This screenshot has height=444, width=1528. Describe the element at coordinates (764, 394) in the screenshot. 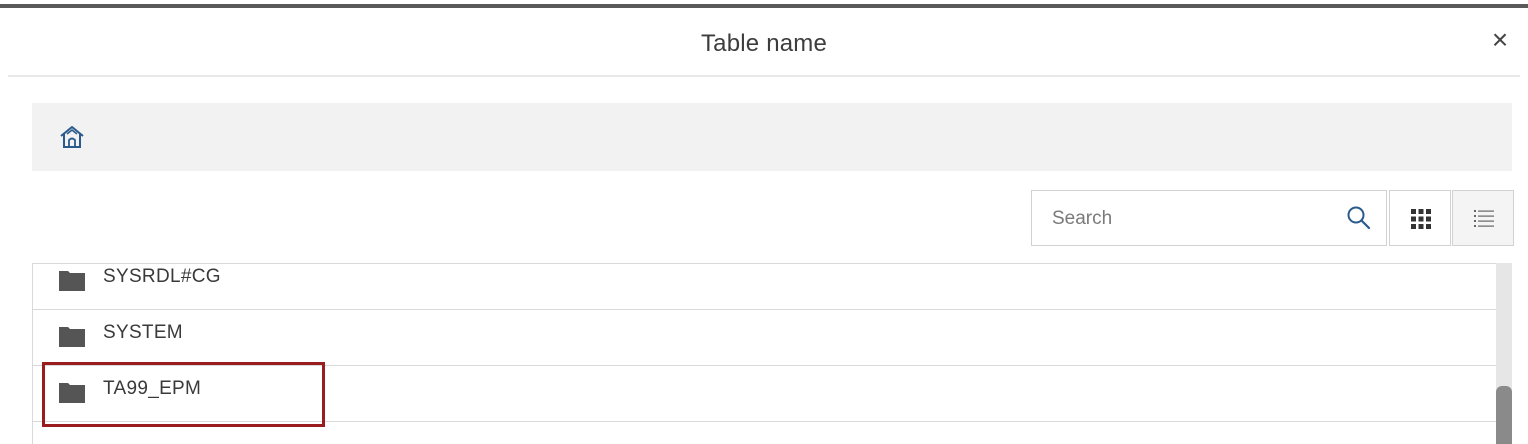

I see `list-item: TA99_EPM` at that location.